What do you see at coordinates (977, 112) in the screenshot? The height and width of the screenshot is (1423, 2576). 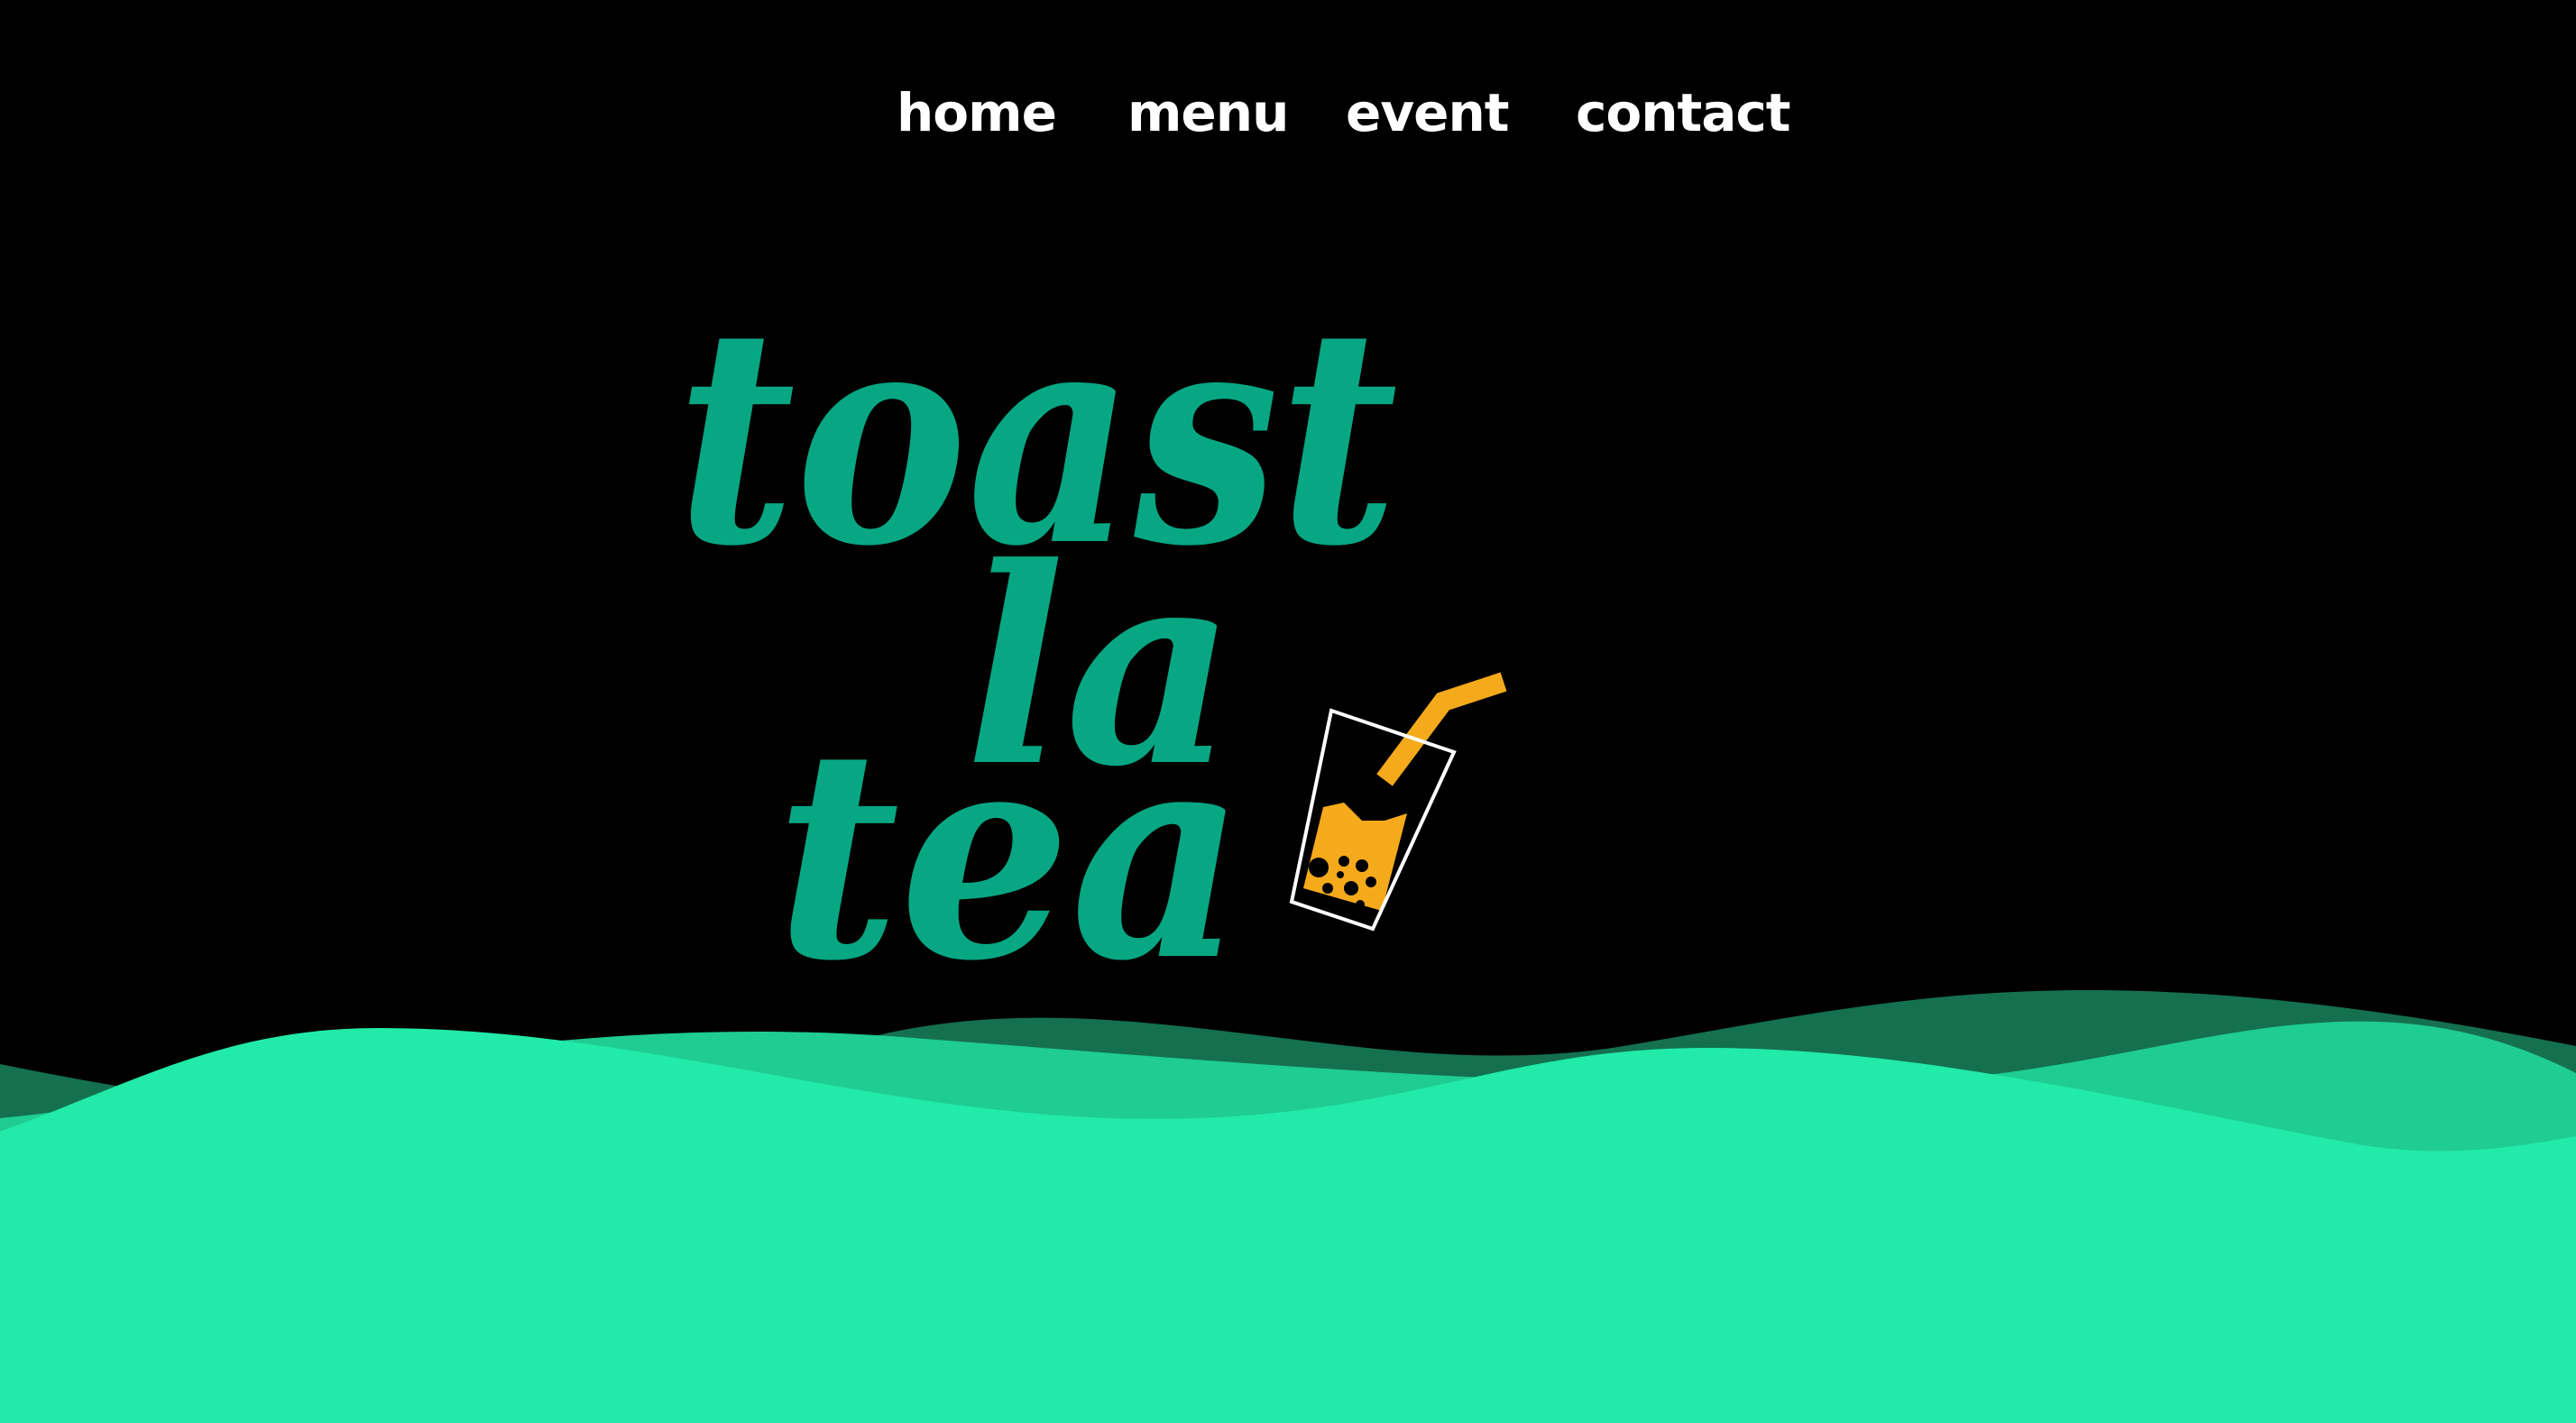 I see `nav-link-home: home` at bounding box center [977, 112].